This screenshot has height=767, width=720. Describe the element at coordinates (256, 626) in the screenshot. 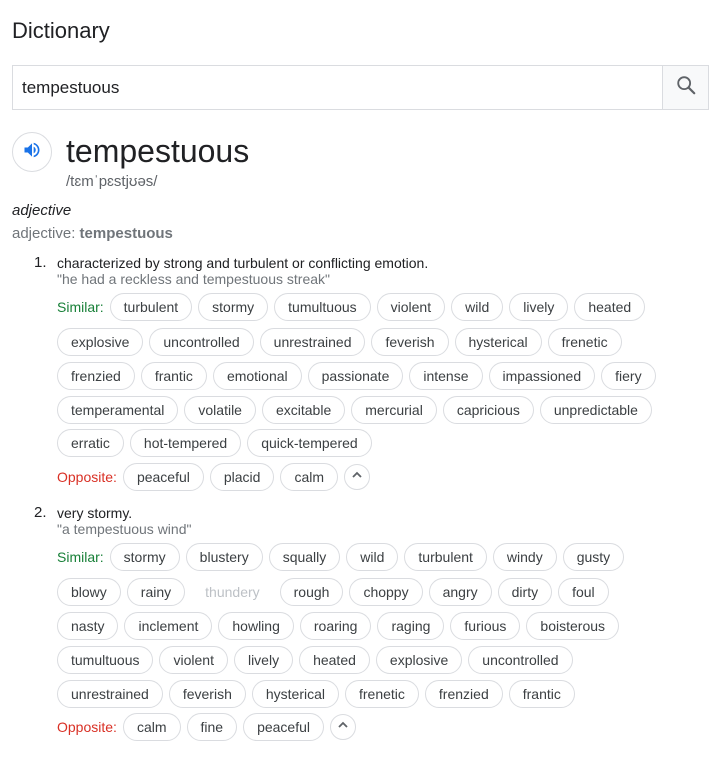

I see `synonym-chip: howling` at that location.